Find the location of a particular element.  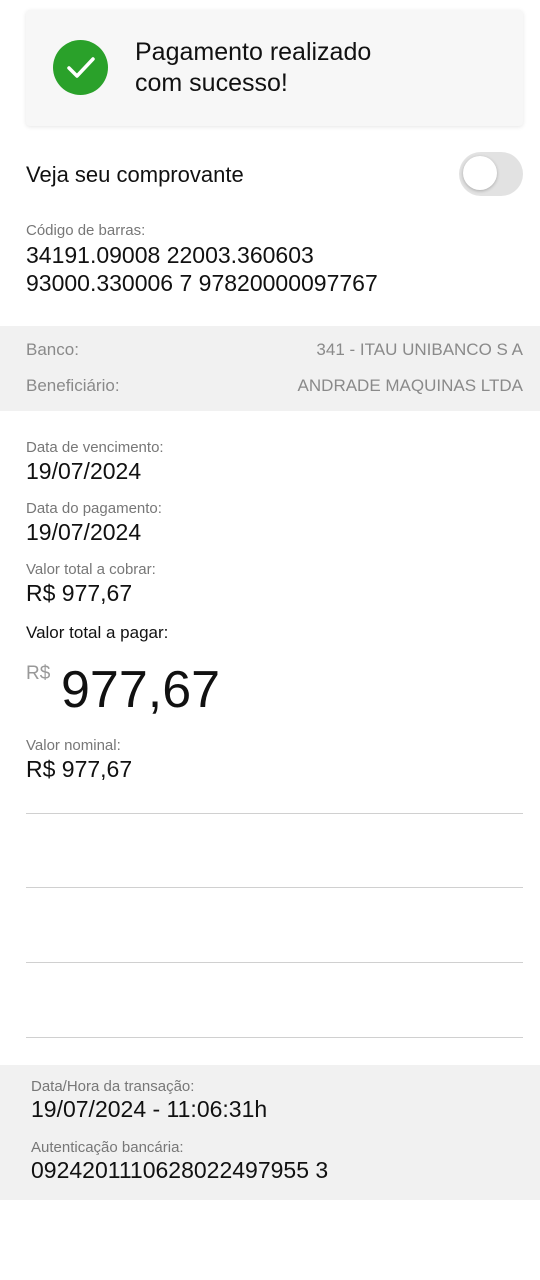

barcode-label: Código de barras: is located at coordinates (86, 230).